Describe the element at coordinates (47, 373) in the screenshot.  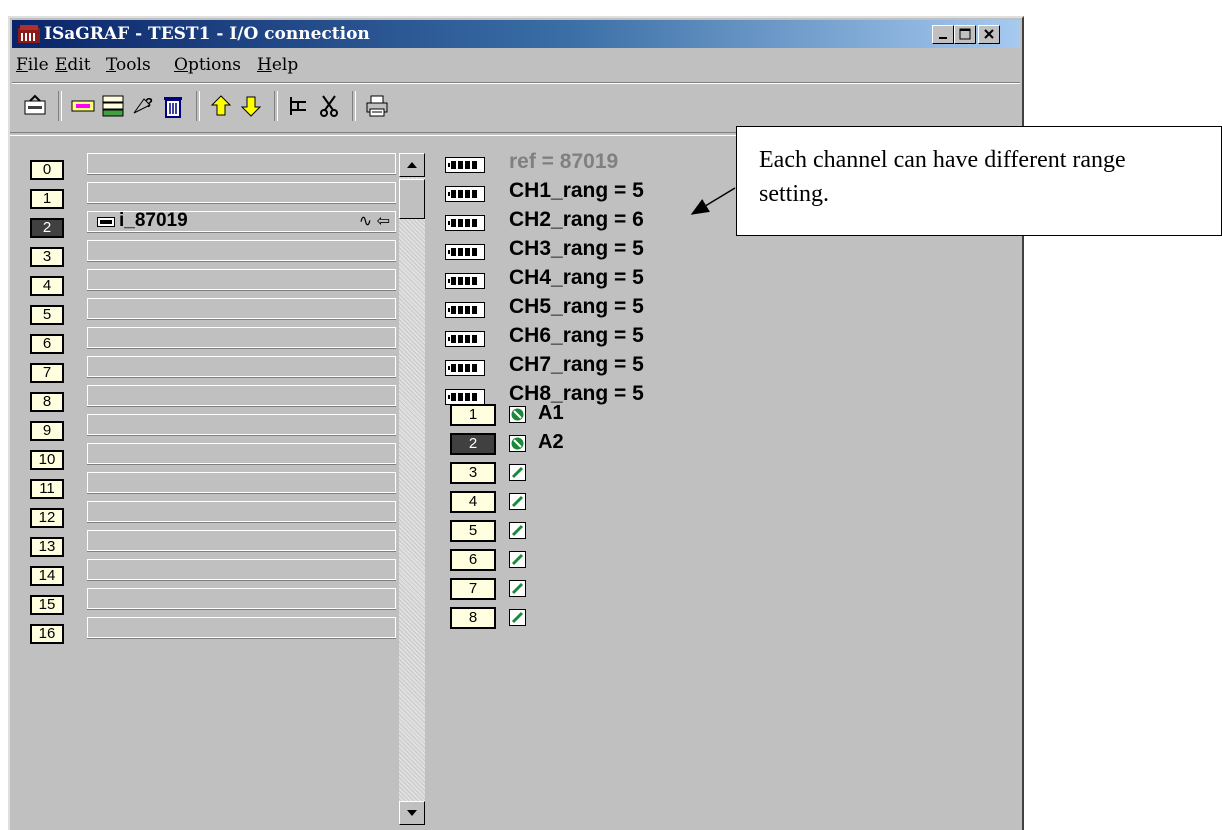
I see `channel-number: 7` at that location.